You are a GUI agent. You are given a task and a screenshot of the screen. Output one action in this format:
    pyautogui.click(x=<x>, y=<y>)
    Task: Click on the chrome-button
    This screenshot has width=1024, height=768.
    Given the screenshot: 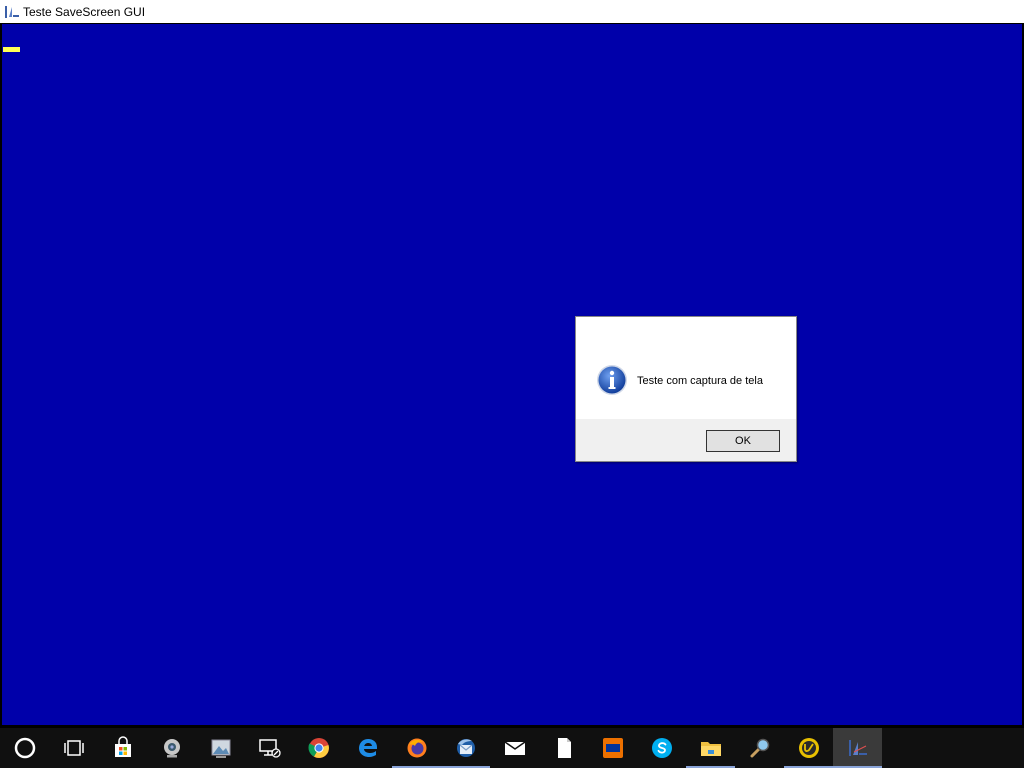 What is the action you would take?
    pyautogui.click(x=318, y=748)
    